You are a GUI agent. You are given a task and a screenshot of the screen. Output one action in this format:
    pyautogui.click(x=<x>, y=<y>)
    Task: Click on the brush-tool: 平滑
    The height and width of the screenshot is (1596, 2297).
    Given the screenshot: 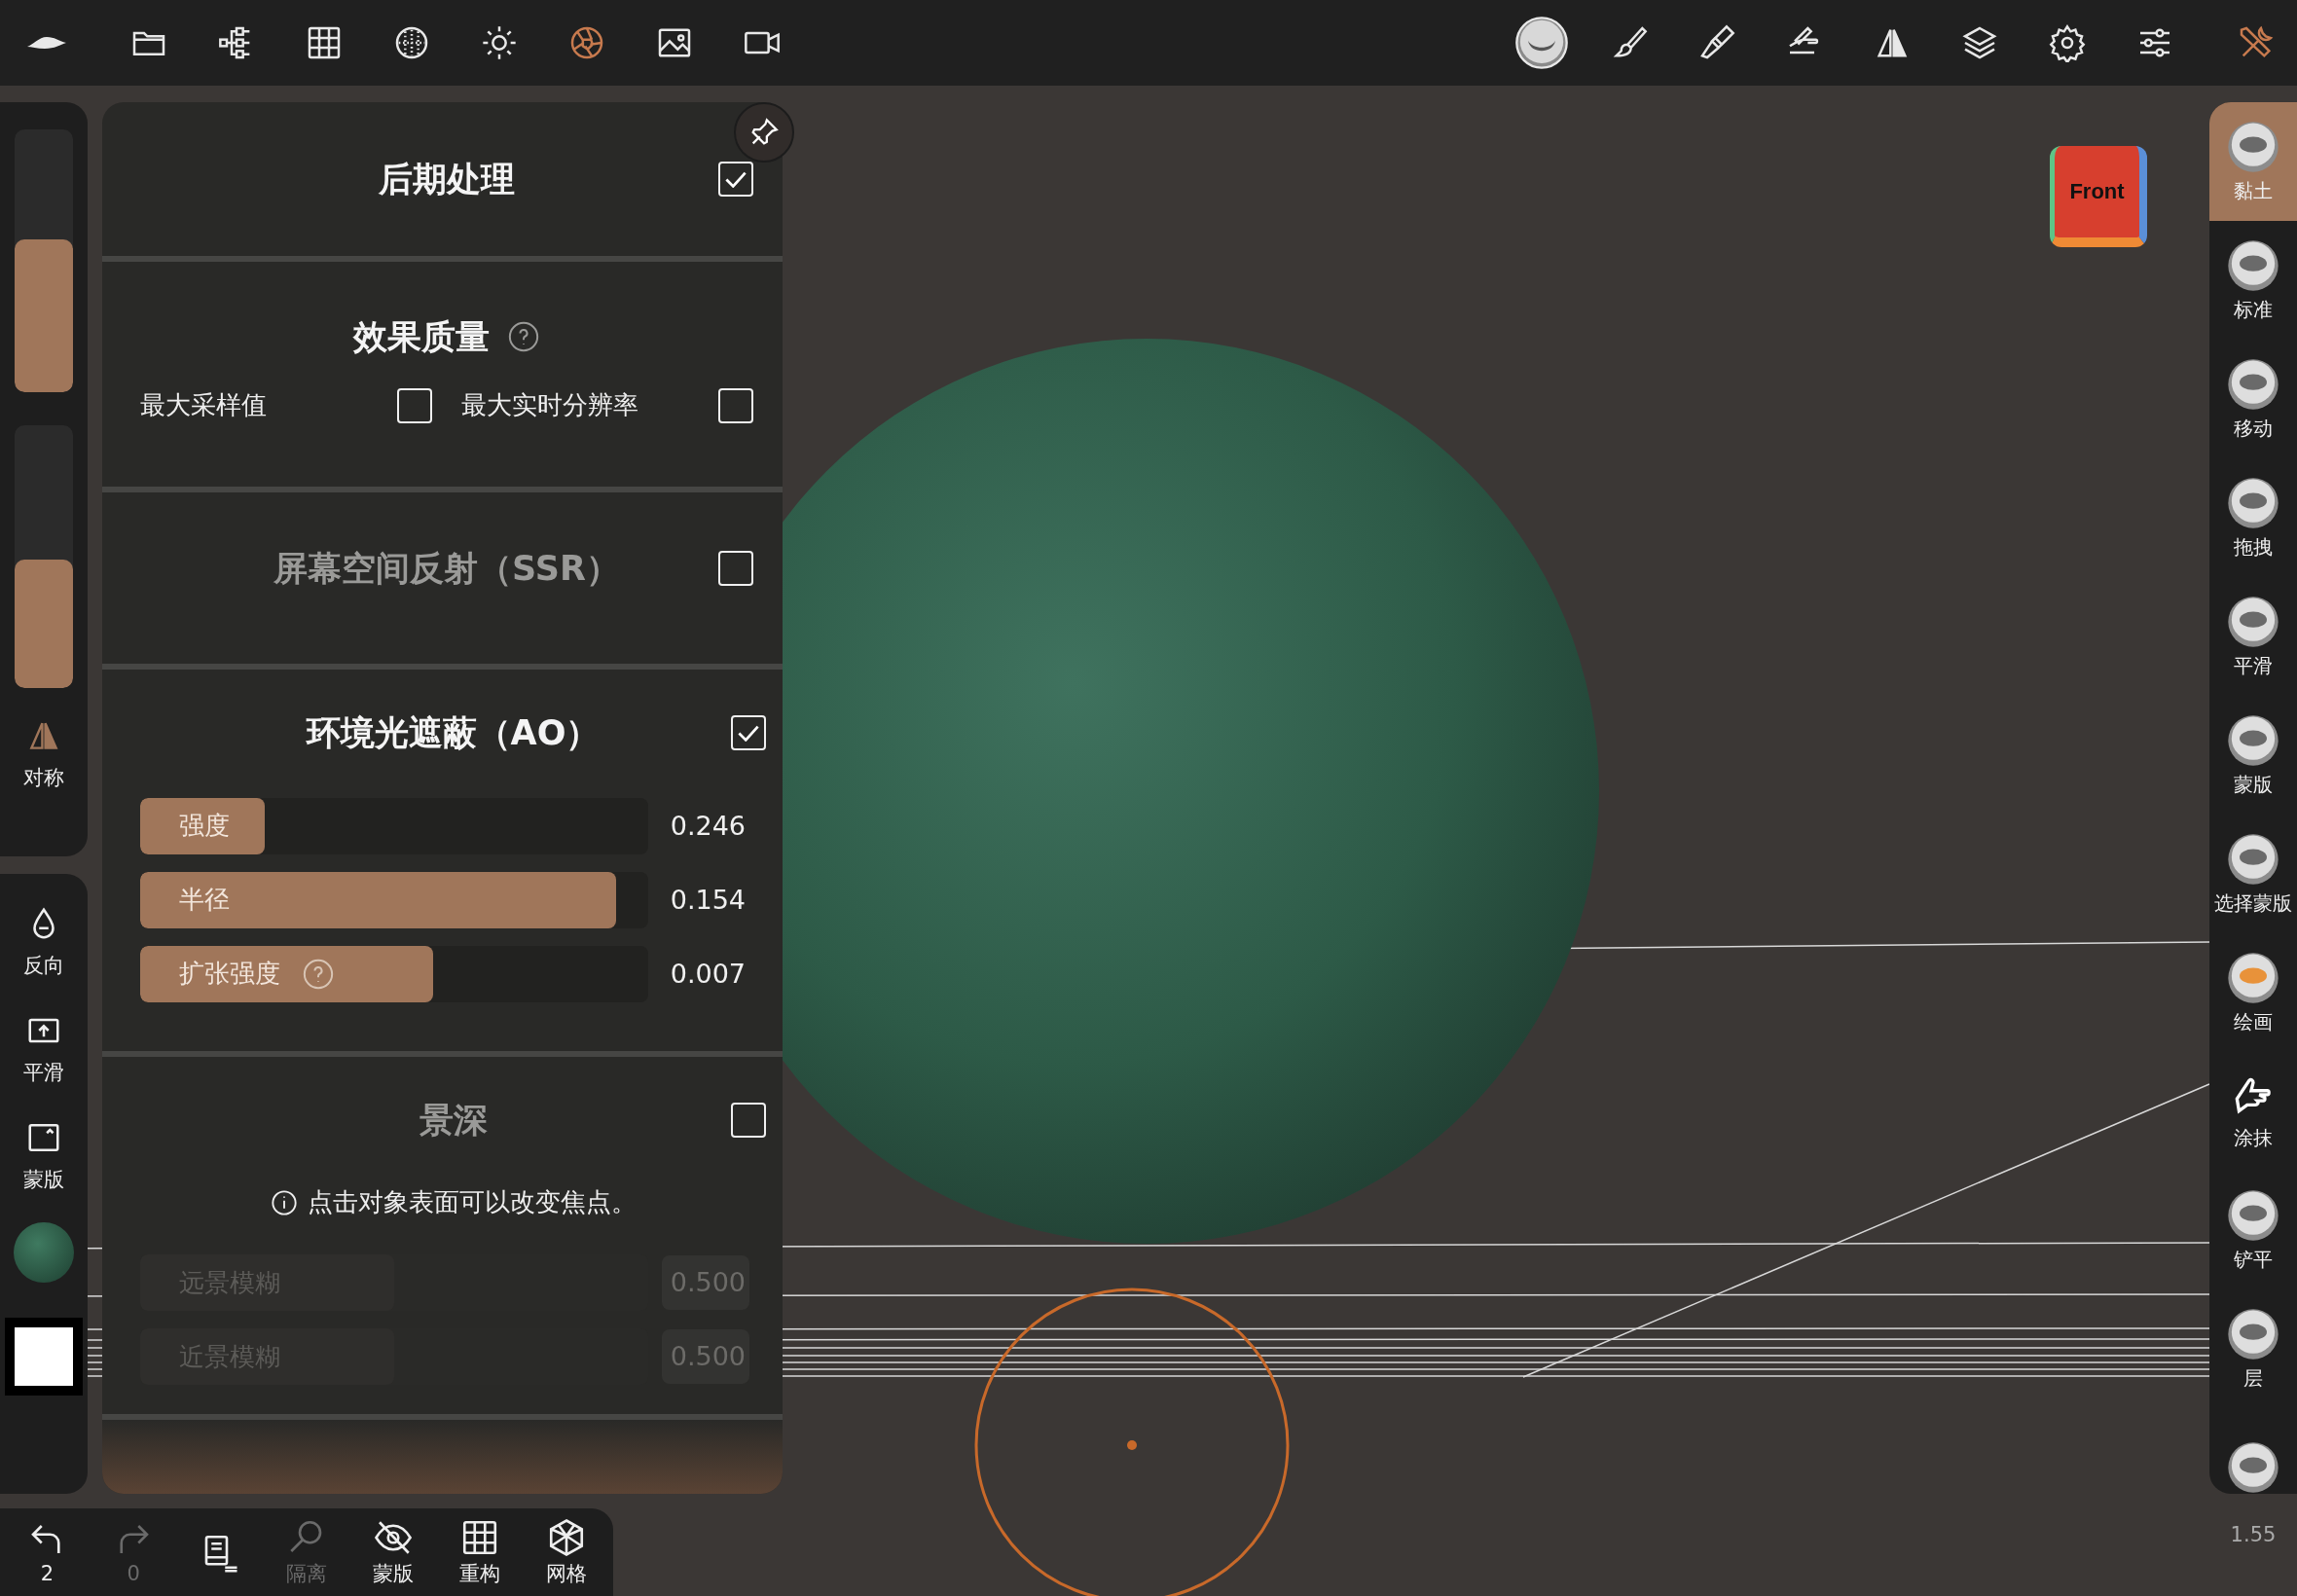 What is the action you would take?
    pyautogui.click(x=2253, y=636)
    